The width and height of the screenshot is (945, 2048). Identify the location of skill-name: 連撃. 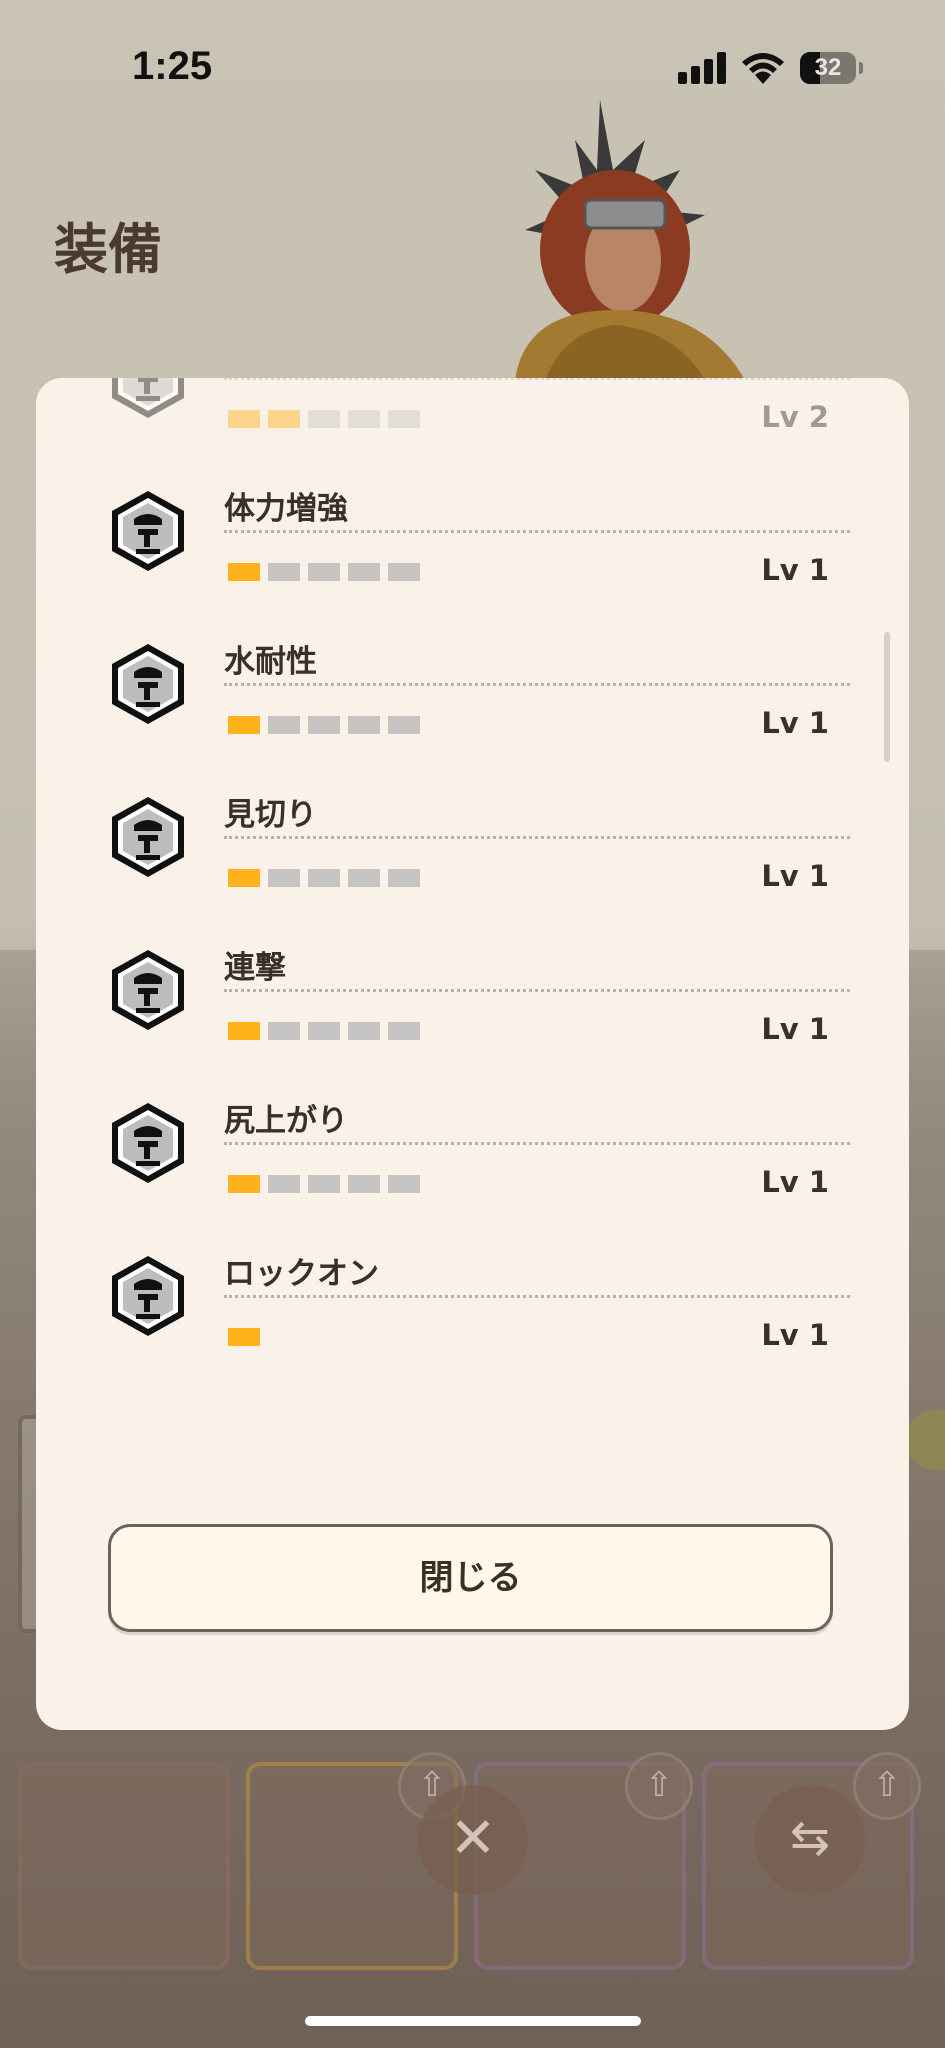
(255, 968).